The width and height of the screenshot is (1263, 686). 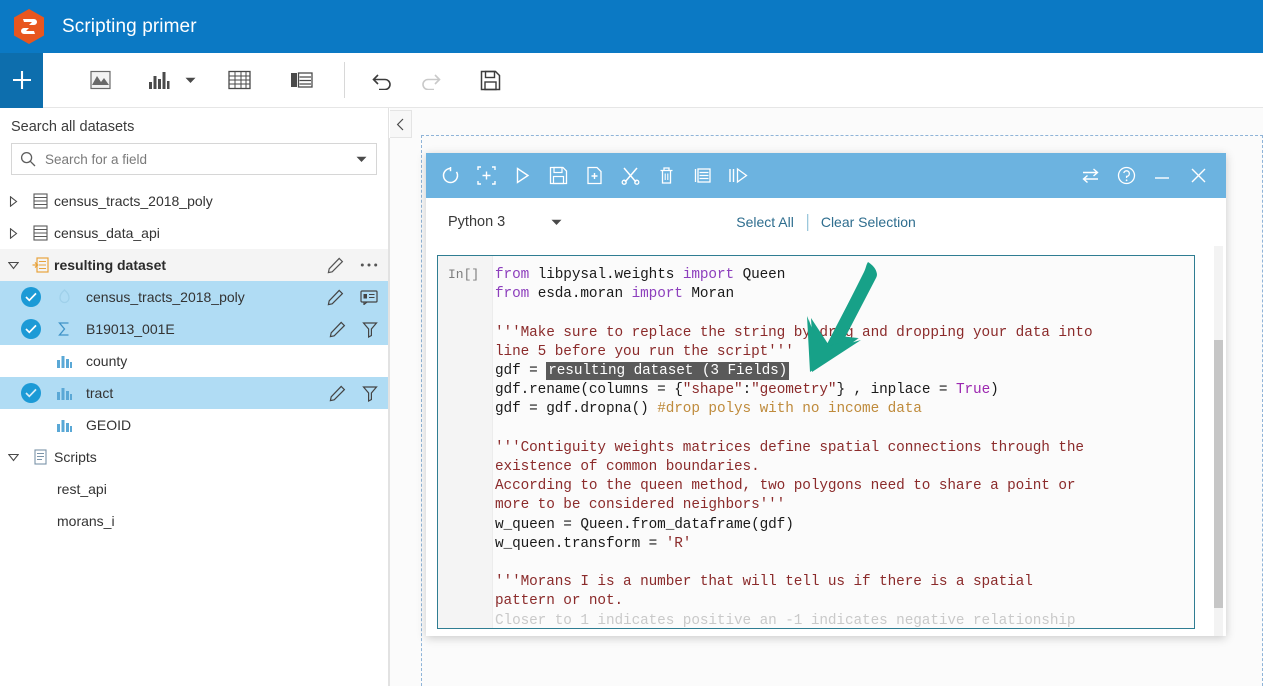 I want to click on code-scrollbar-thumb, so click(x=1218, y=474).